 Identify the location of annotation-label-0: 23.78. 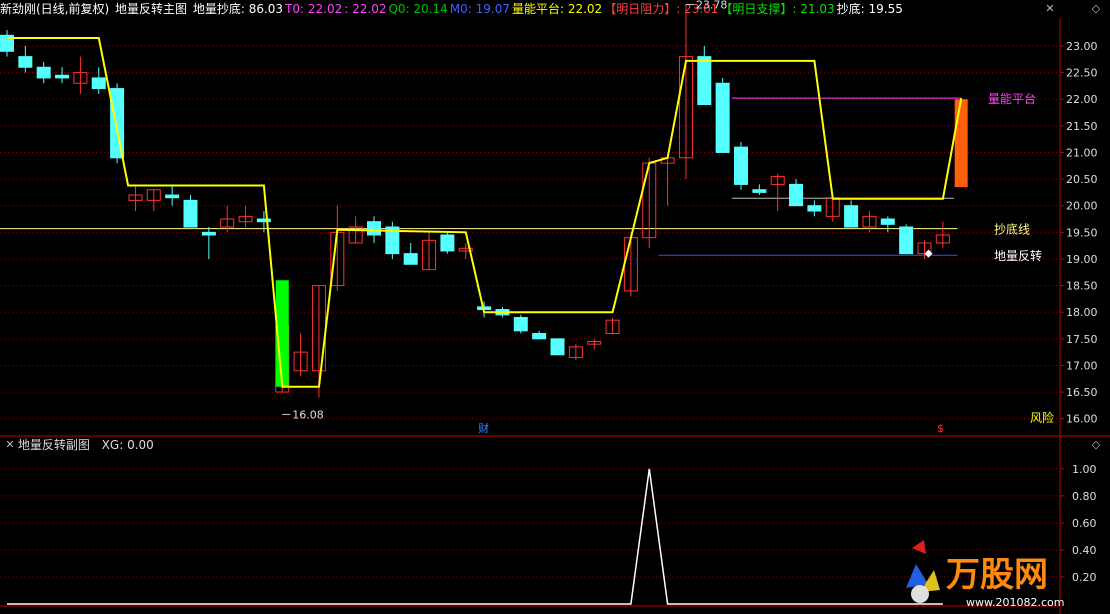
(712, 5).